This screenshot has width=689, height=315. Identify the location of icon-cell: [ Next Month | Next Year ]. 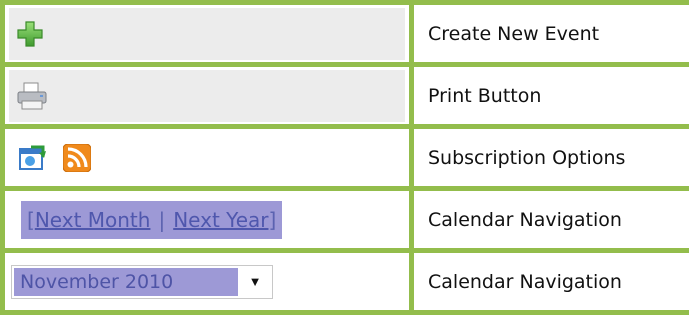
(207, 220).